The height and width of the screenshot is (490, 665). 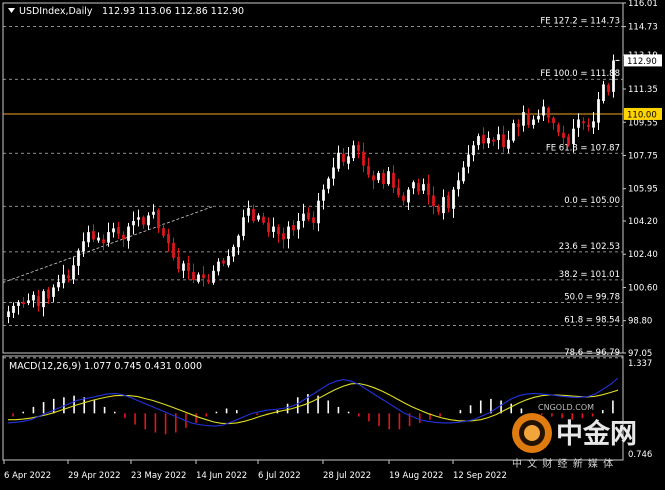 What do you see at coordinates (596, 434) in the screenshot?
I see `watermark-brand: 中金网` at bounding box center [596, 434].